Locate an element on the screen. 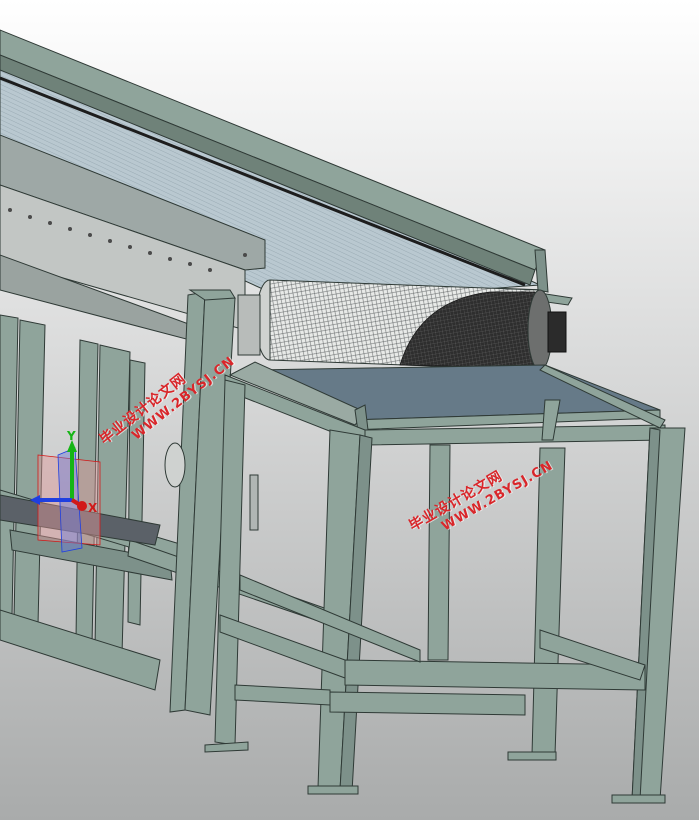 Image resolution: width=699 pixels, height=820 pixels. y-axis-label: Y is located at coordinates (71, 436).